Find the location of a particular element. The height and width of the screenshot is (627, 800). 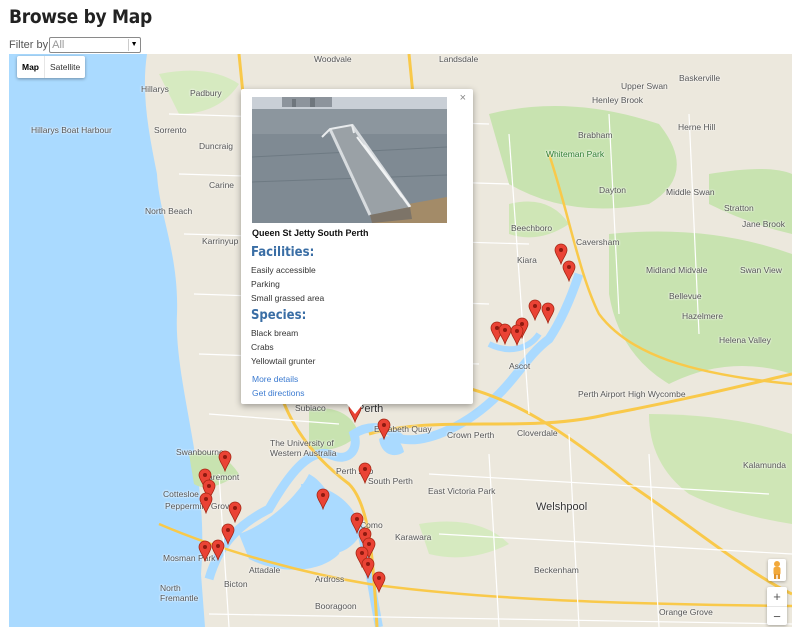

map-label: Swan View is located at coordinates (761, 270).